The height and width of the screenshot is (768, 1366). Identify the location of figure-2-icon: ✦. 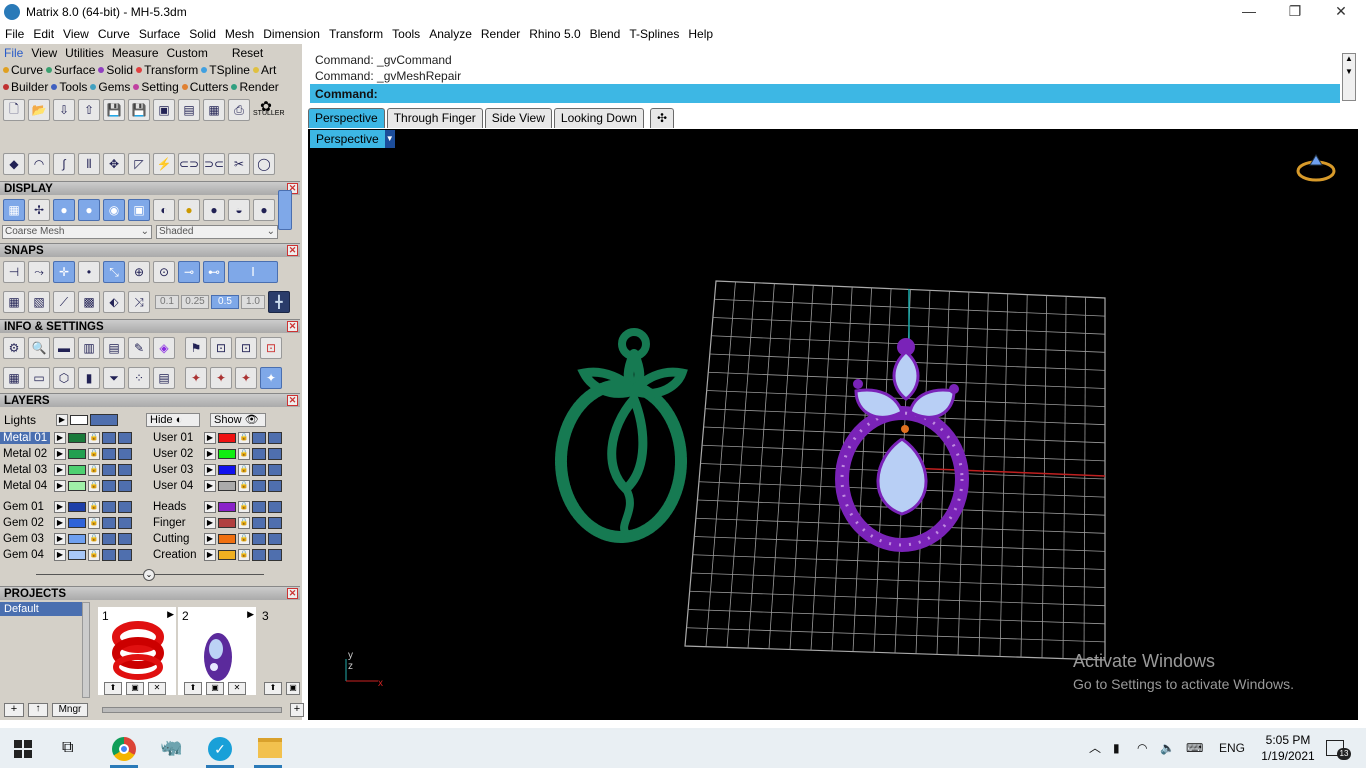
(221, 378).